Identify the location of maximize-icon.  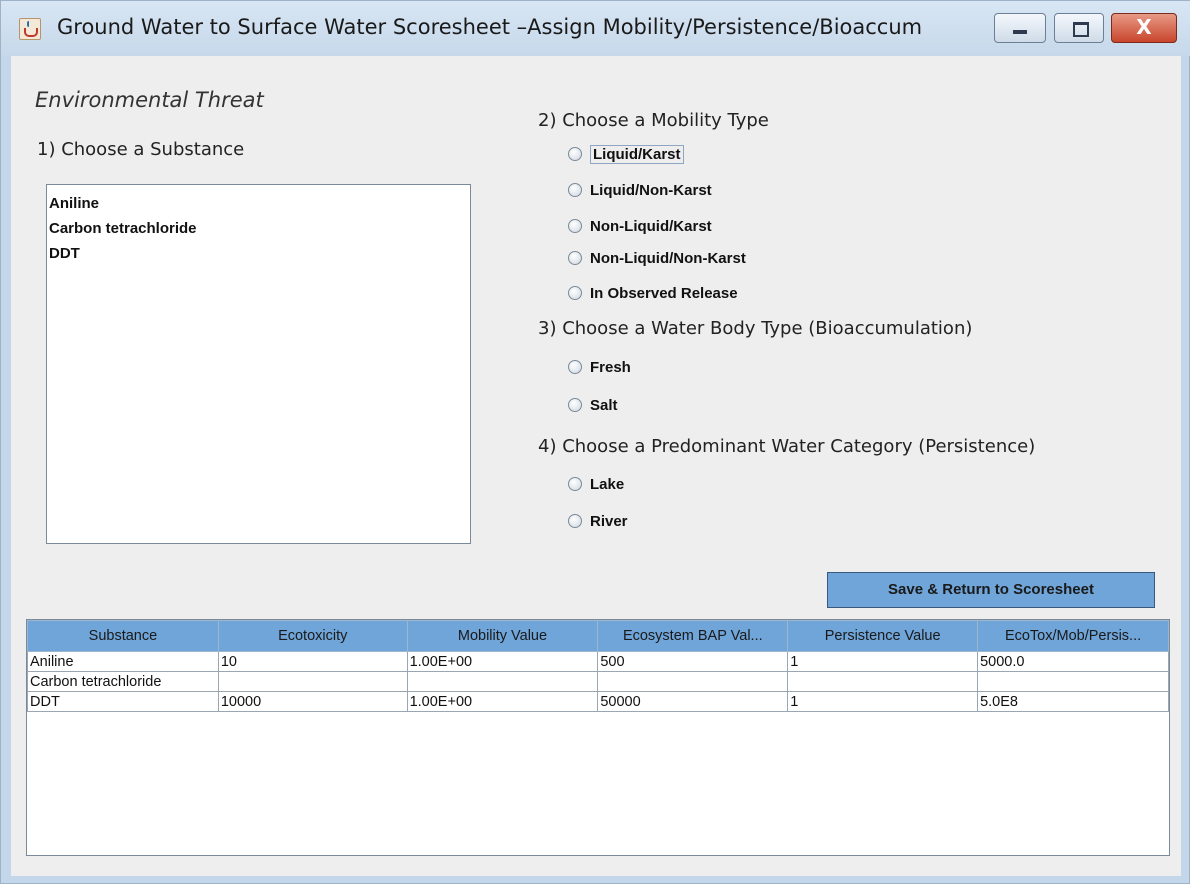
(1081, 29).